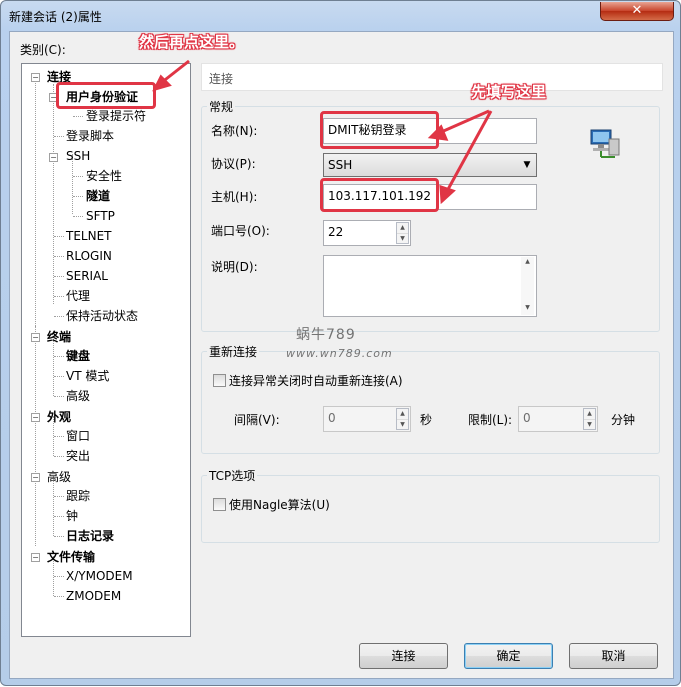 The image size is (681, 687). Describe the element at coordinates (468, 152) in the screenshot. I see `arrow-to-host` at that location.